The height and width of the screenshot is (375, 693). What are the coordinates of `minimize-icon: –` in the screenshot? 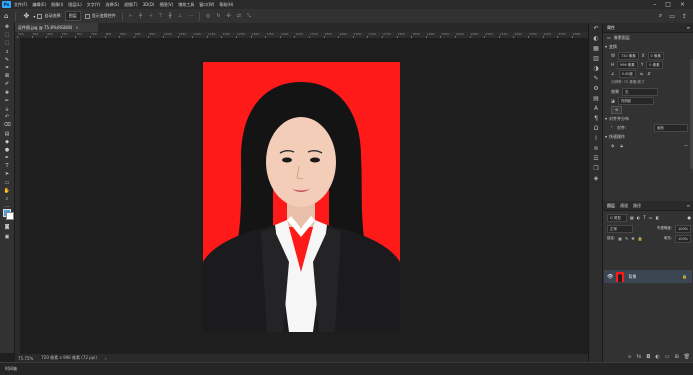 It's located at (654, 4).